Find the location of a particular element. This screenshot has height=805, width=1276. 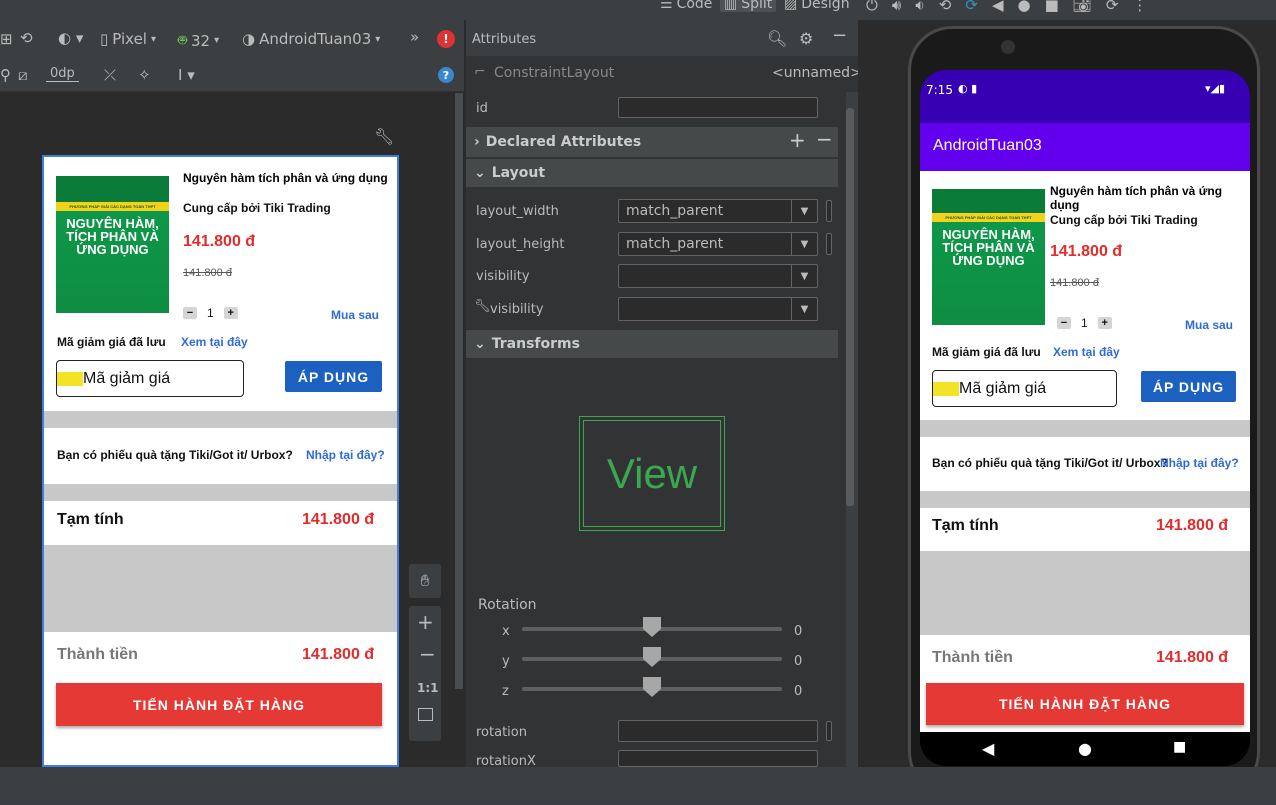

total-value: 141.800 đ is located at coordinates (1192, 657).